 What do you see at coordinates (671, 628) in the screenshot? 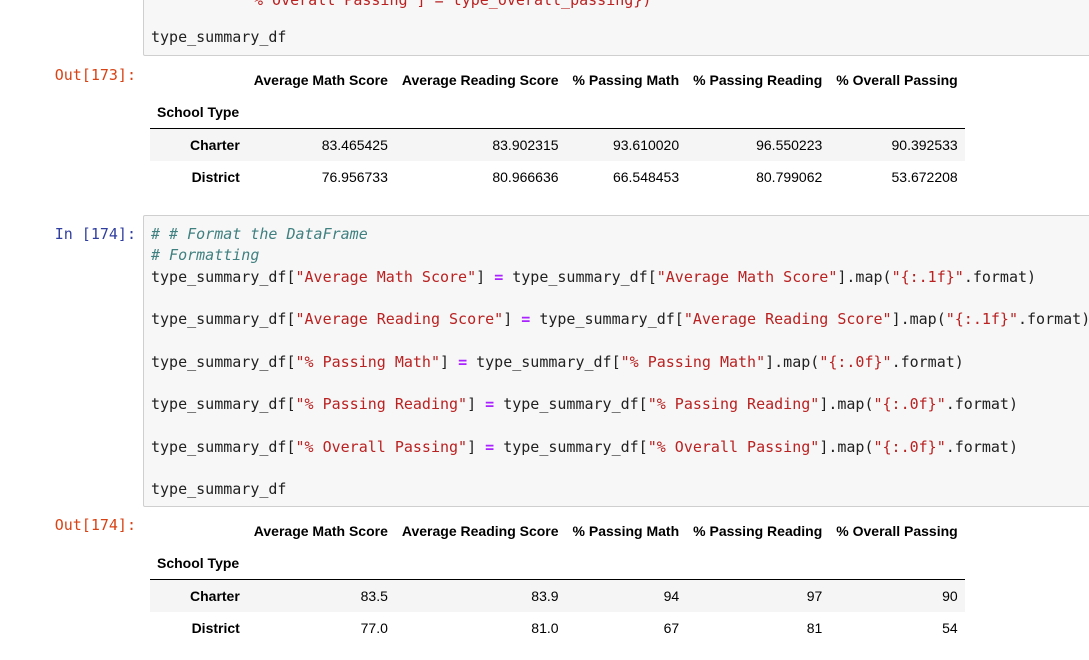
I see `table-cell: 67` at bounding box center [671, 628].